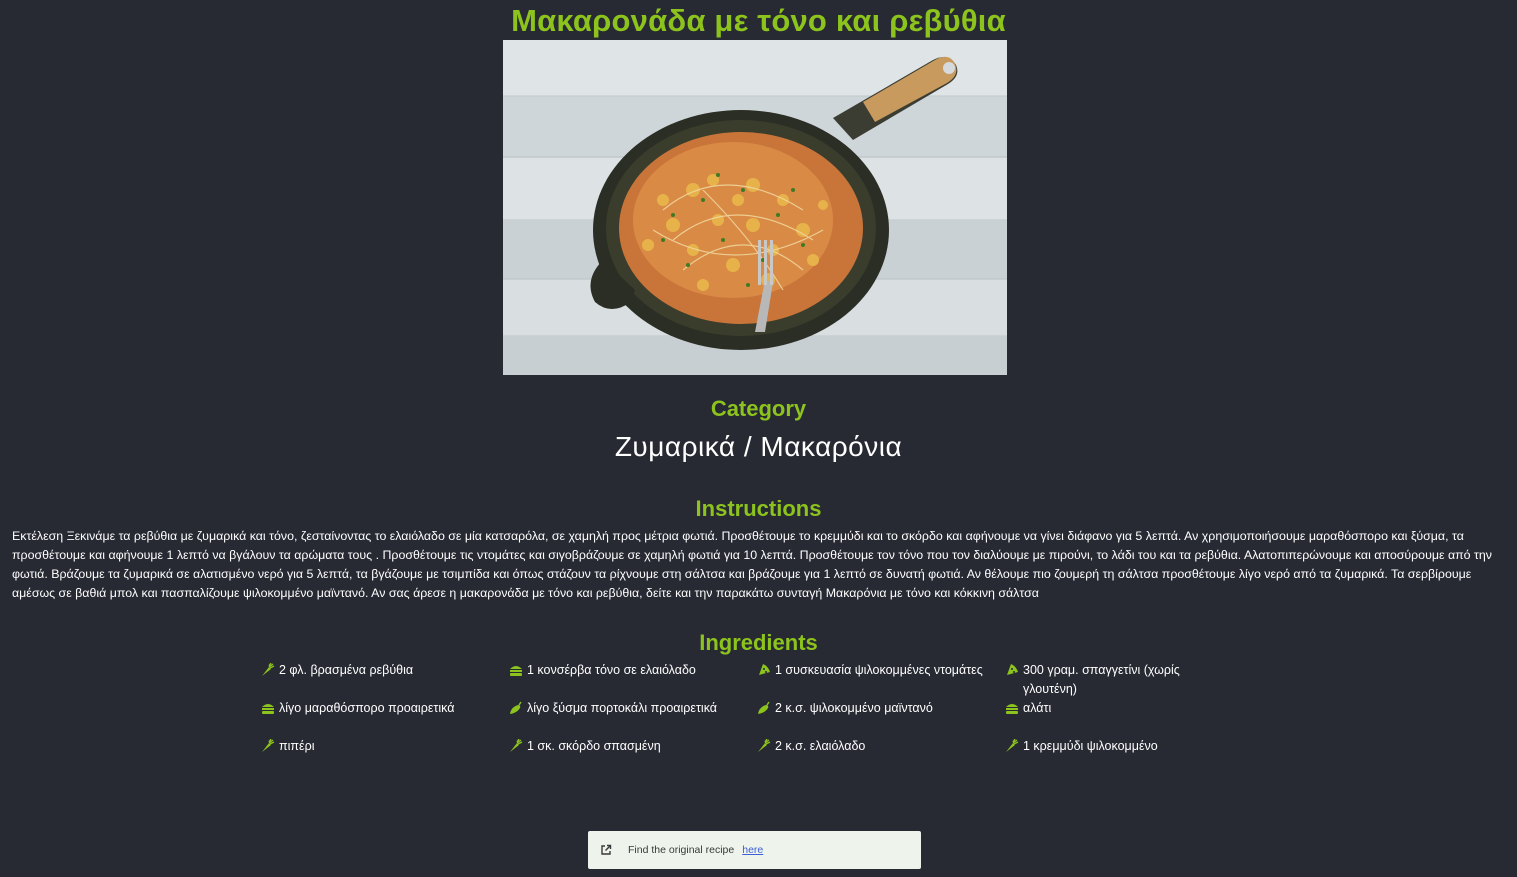  Describe the element at coordinates (632, 680) in the screenshot. I see `ingredient-item: 1 κονσέρβα τόνο σε ελαιόλαδο` at that location.